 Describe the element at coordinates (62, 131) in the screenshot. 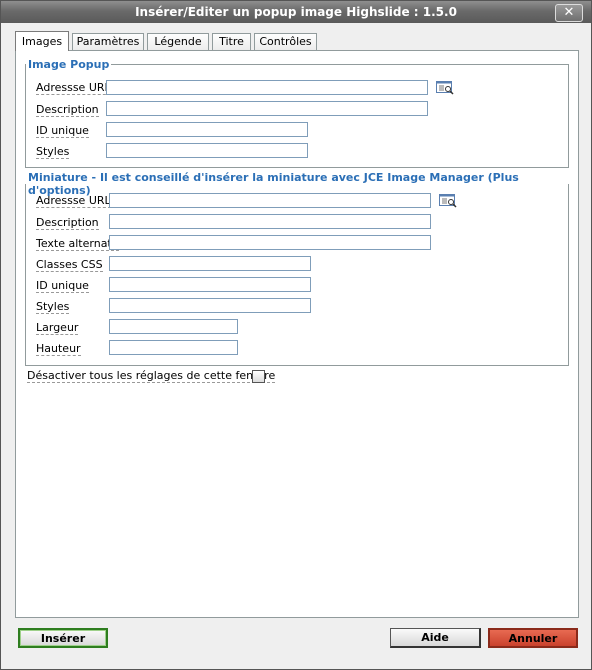

I see `popup-id-label: ID unique` at that location.